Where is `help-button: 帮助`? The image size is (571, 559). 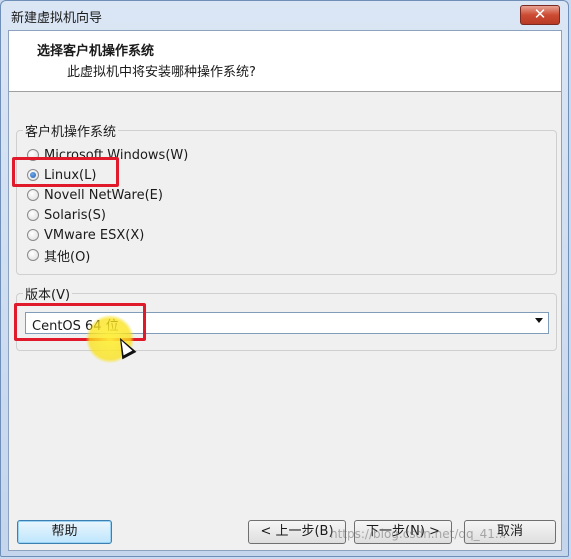
help-button: 帮助 is located at coordinates (64, 532).